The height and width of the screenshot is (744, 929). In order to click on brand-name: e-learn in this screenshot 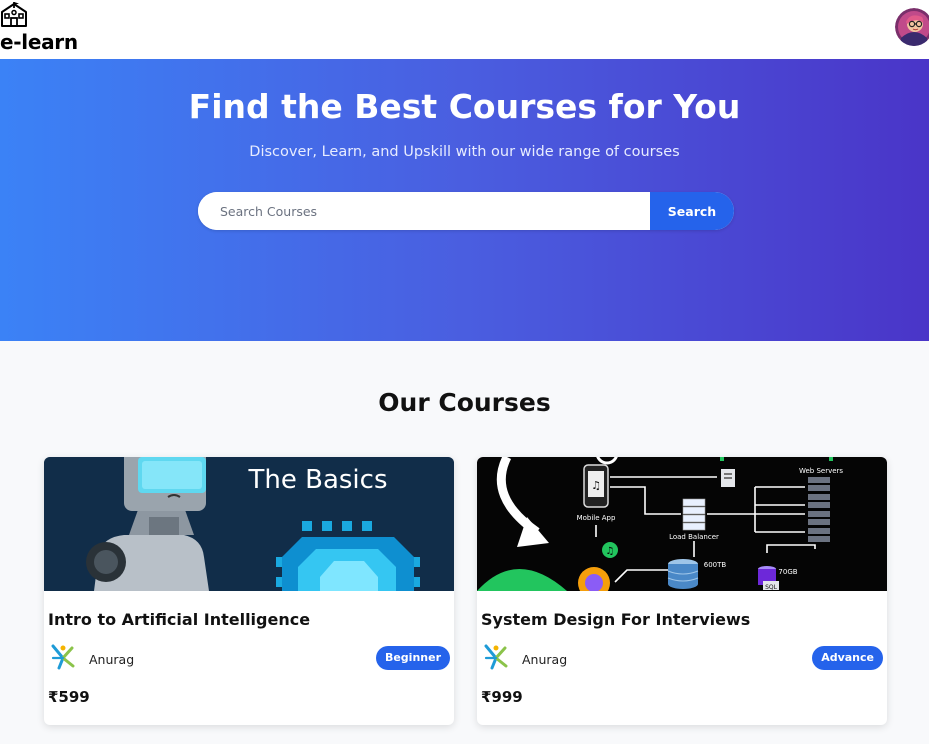, I will do `click(39, 42)`.